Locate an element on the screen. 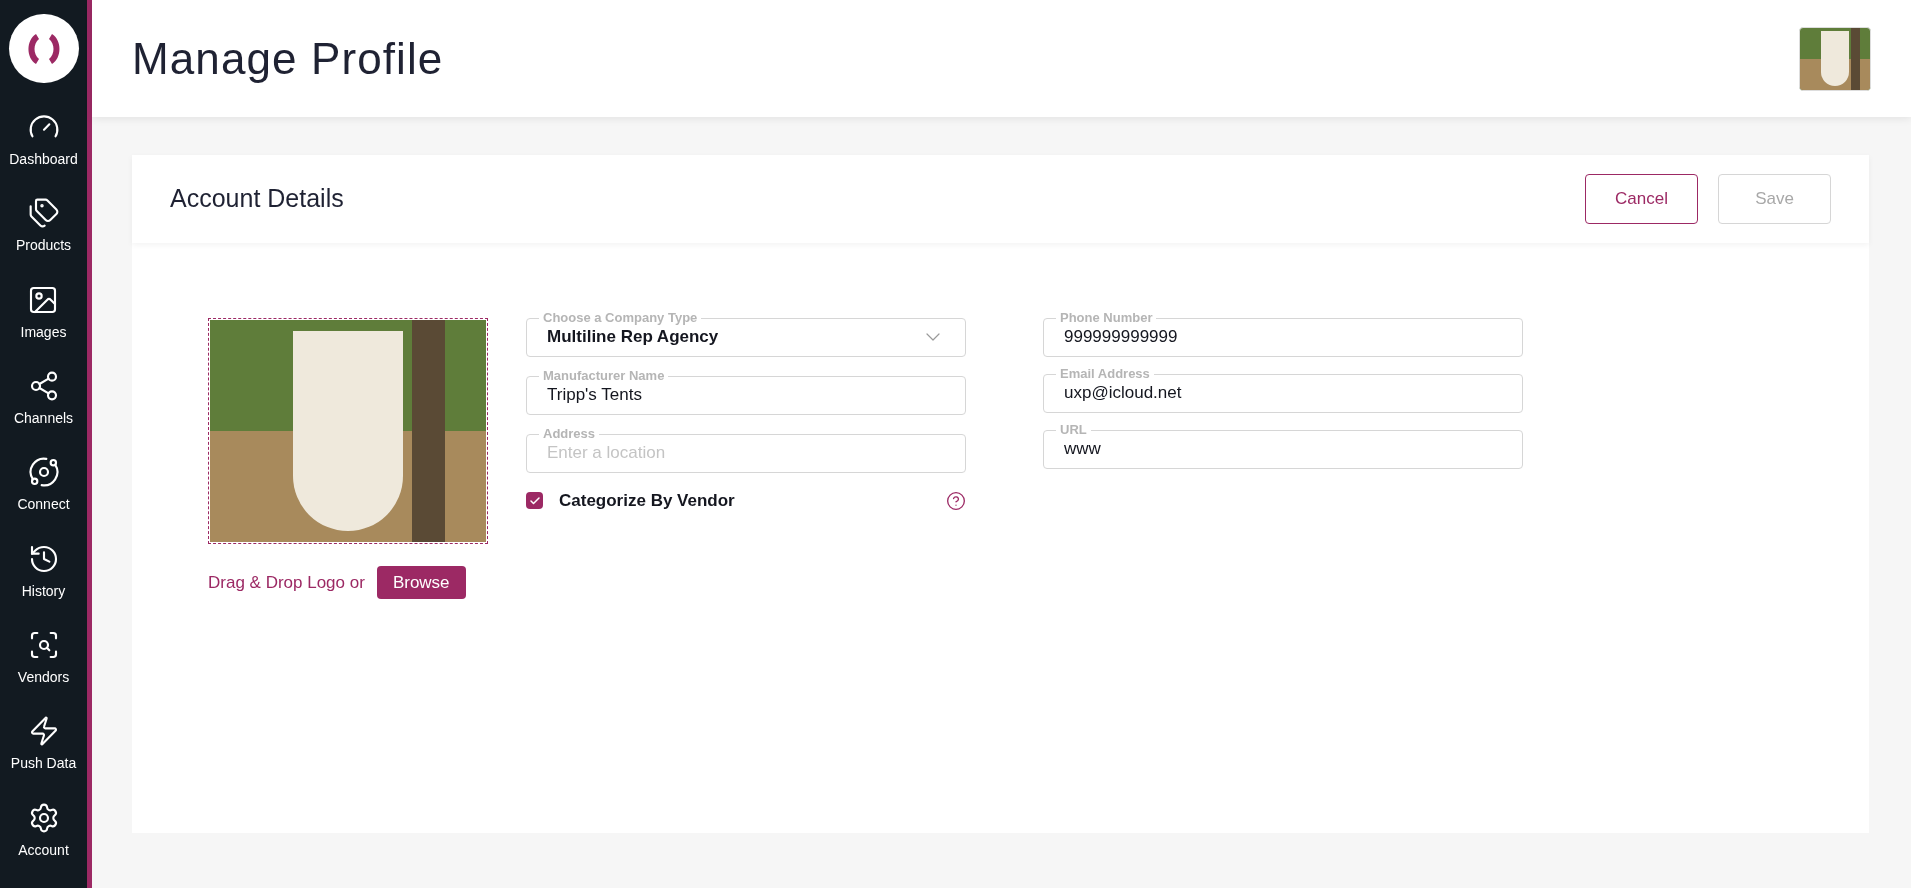 This screenshot has height=888, width=1911. sidebar-item: History is located at coordinates (43, 586).